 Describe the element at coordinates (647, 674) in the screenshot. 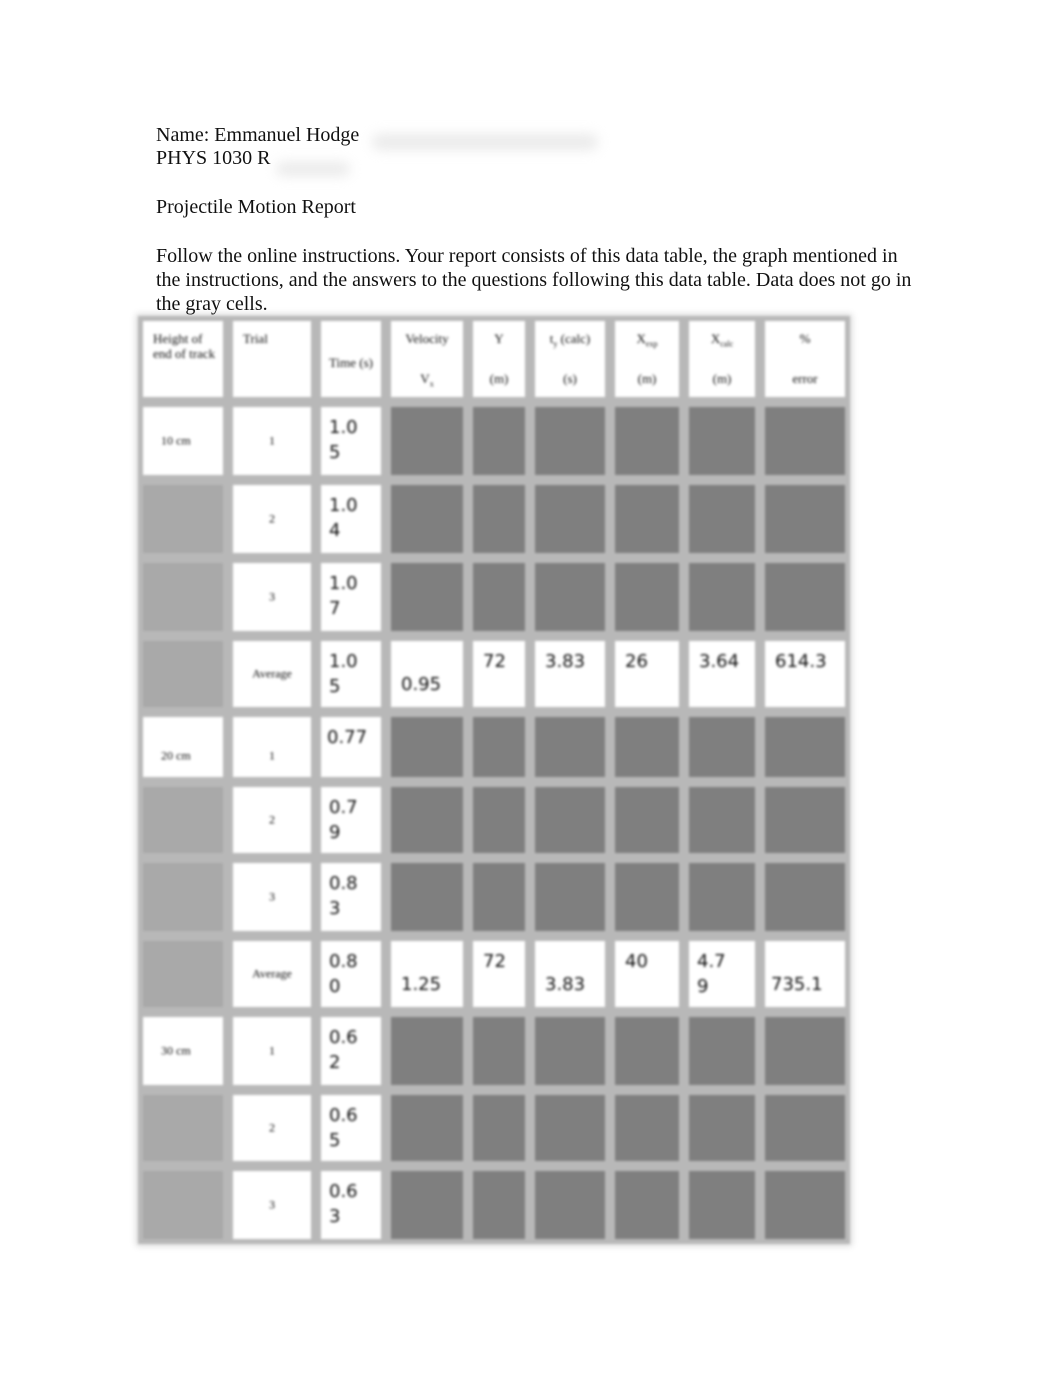

I see `x-exp-cell: 26` at that location.